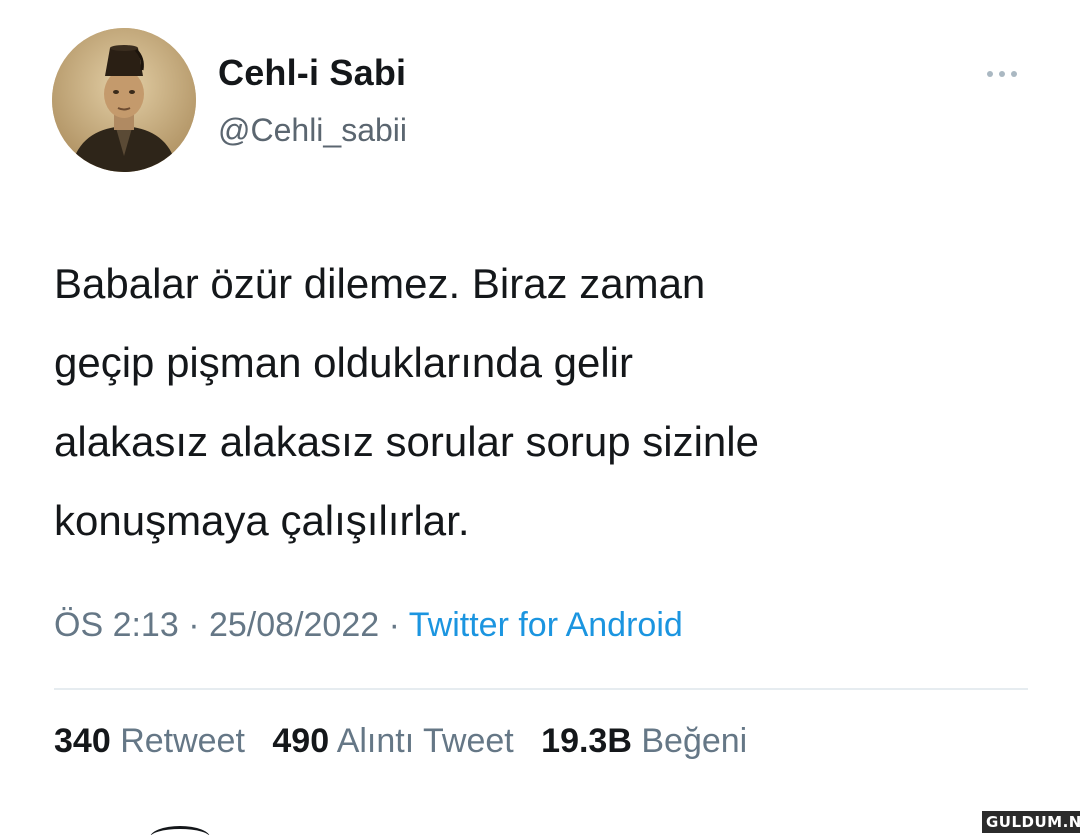 Image resolution: width=1080 pixels, height=835 pixels. I want to click on retweet-count: 340, so click(82, 741).